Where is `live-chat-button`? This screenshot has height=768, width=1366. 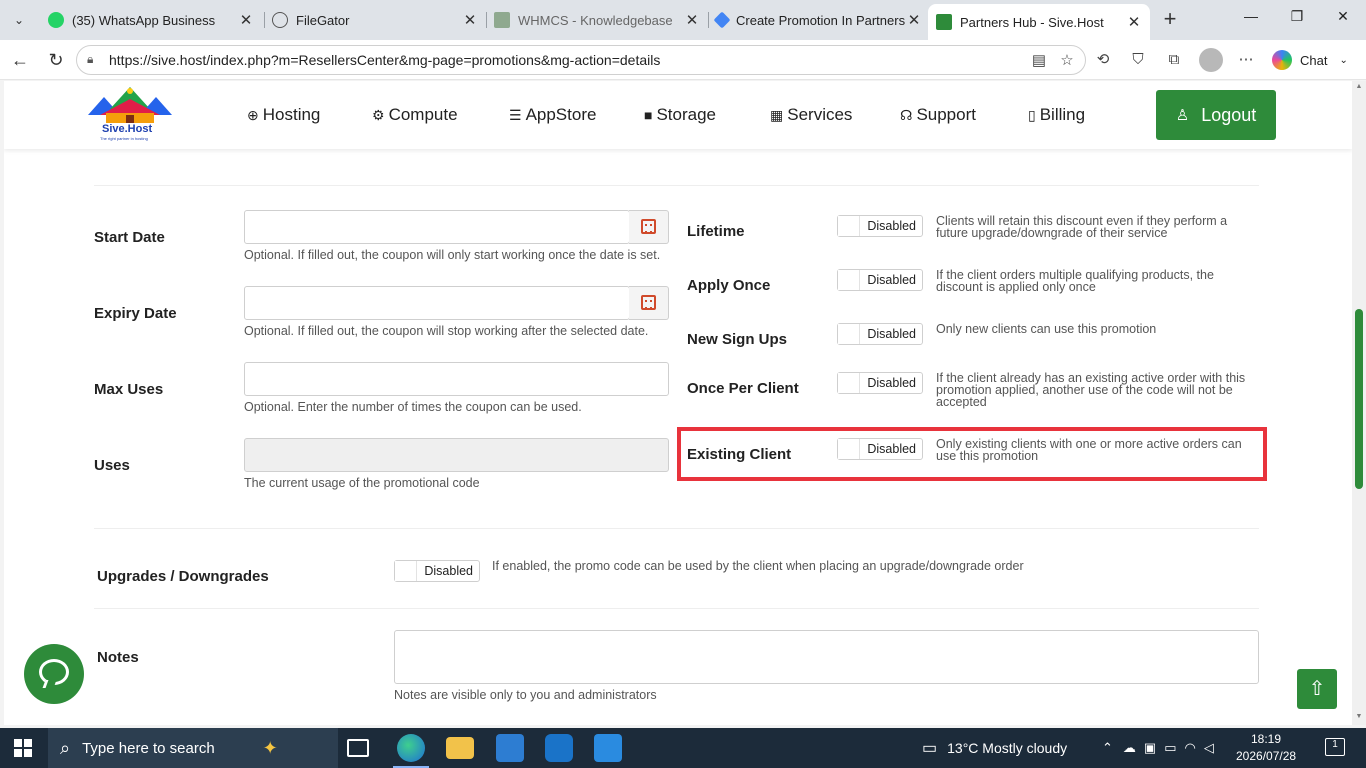 live-chat-button is located at coordinates (54, 674).